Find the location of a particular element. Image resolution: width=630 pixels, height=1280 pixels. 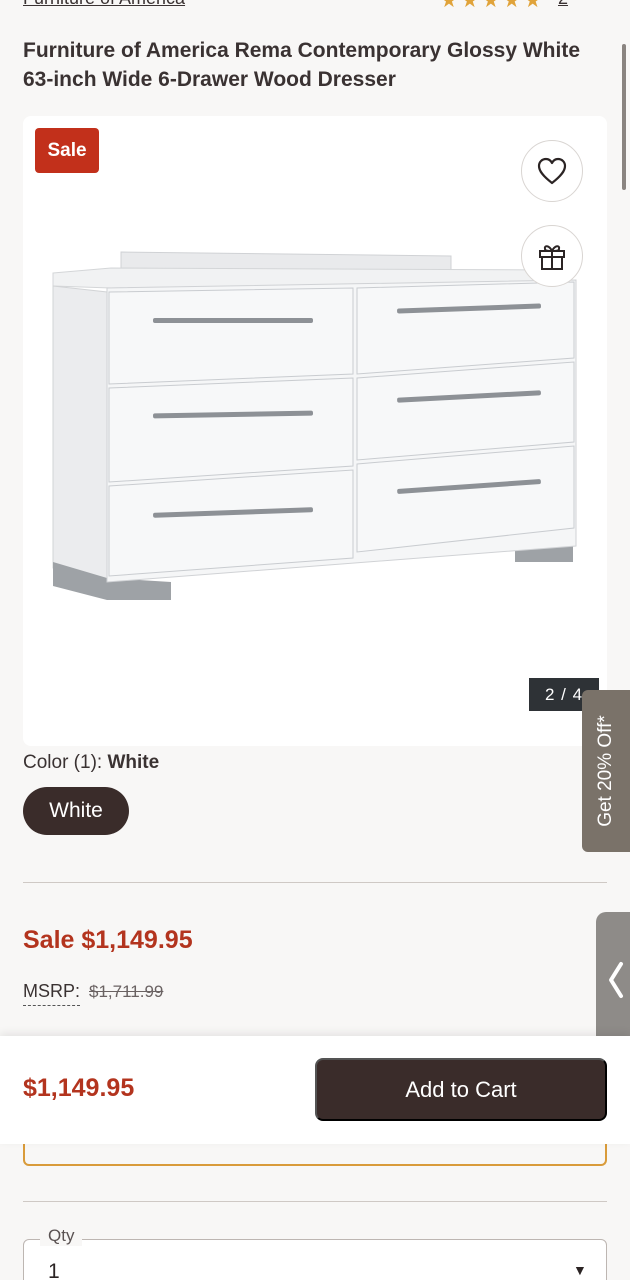

add-to-cart-button: Add to Cart is located at coordinates (461, 1089).